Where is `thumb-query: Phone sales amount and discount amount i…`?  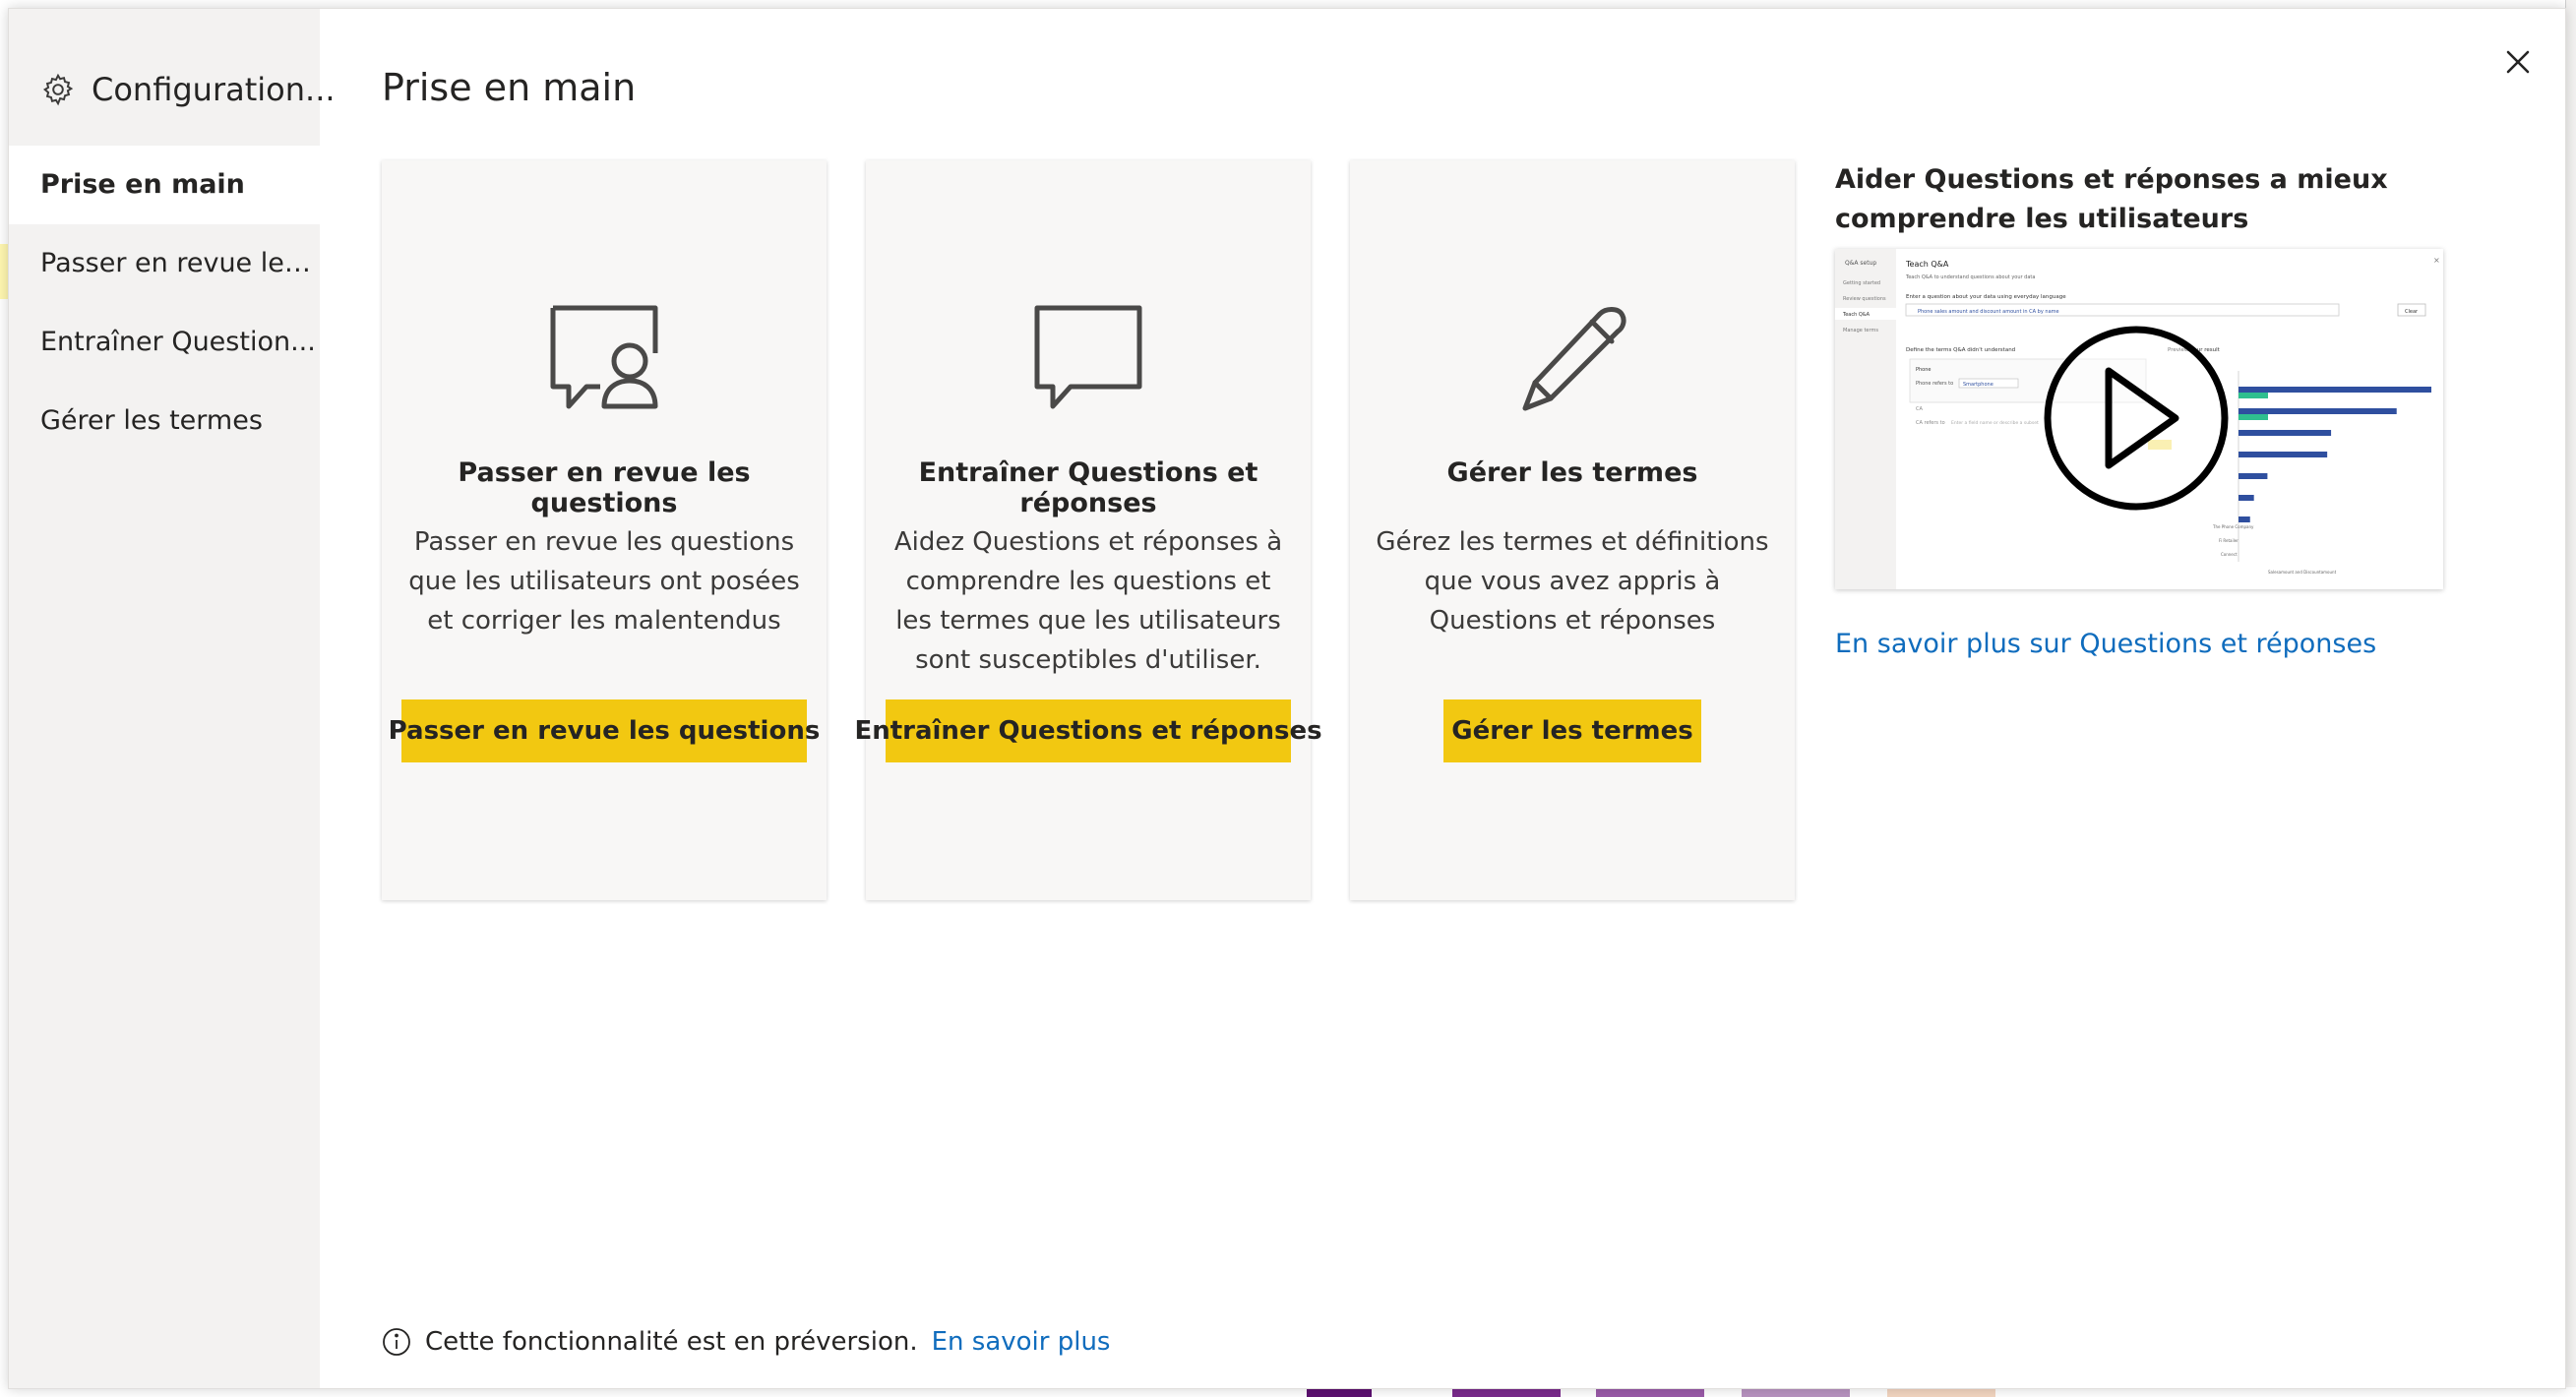
thumb-query: Phone sales amount and discount amount i… is located at coordinates (1988, 312).